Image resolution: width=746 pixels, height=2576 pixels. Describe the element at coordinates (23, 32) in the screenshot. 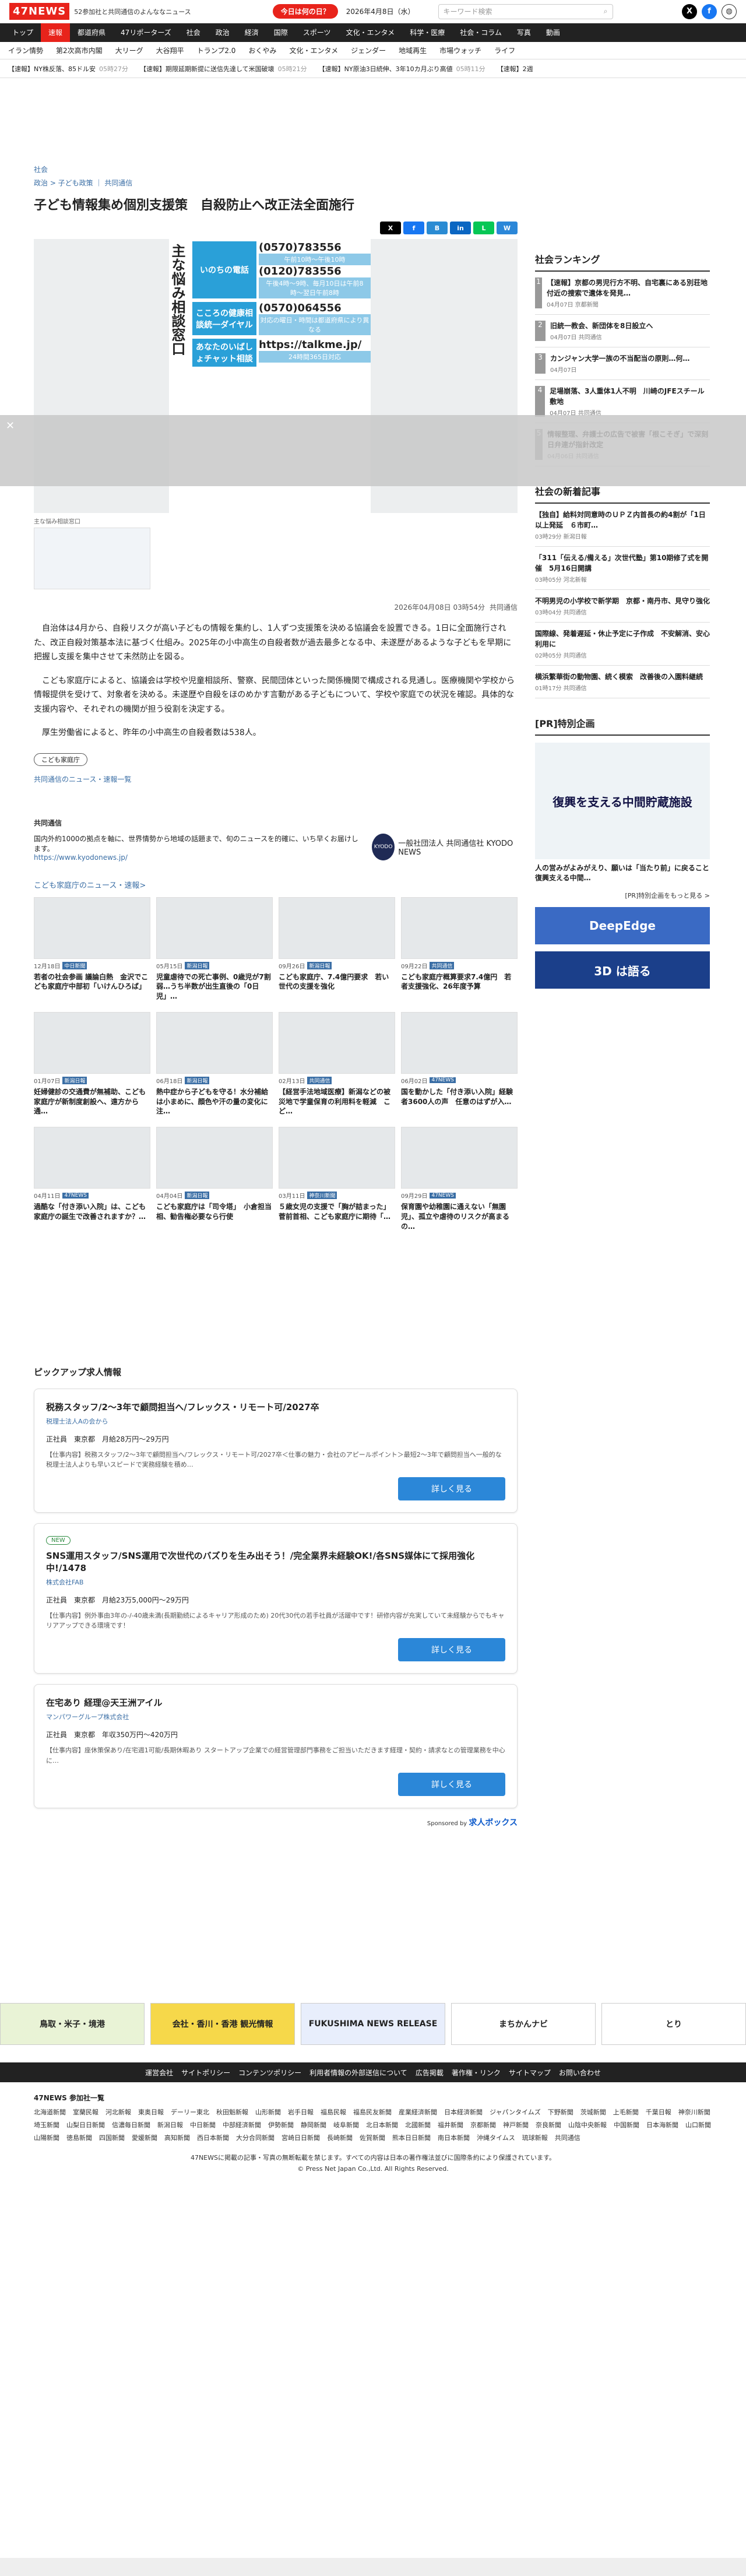

I see `nav-item: トップ` at that location.